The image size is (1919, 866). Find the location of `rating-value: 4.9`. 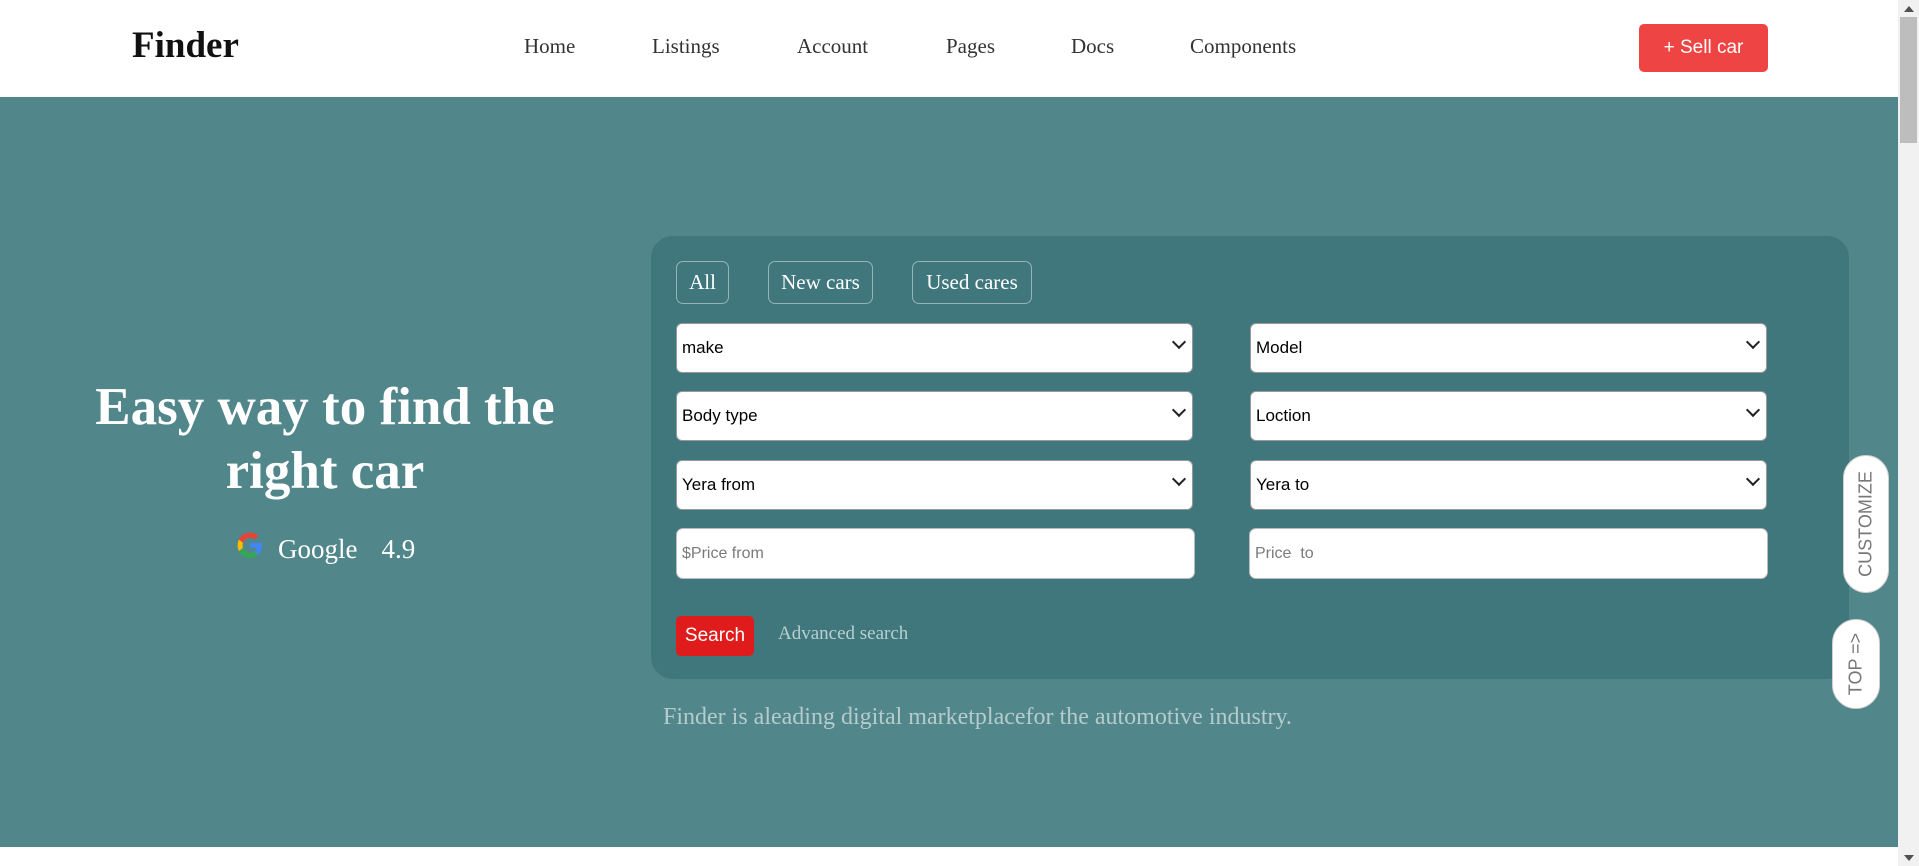

rating-value: 4.9 is located at coordinates (398, 548).